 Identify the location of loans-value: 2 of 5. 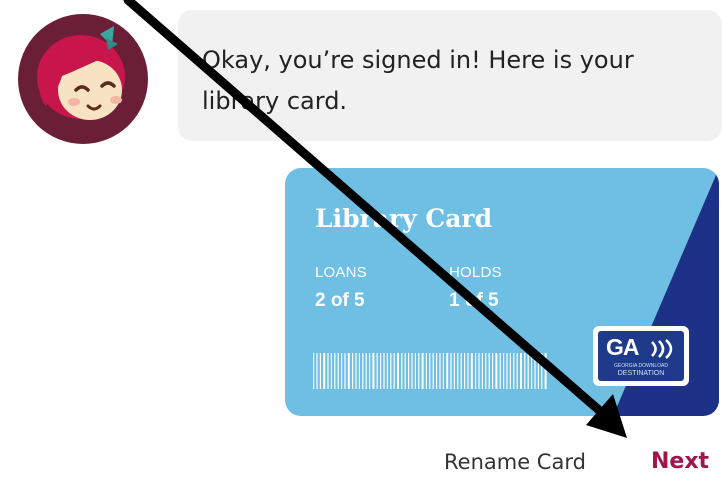
(340, 300).